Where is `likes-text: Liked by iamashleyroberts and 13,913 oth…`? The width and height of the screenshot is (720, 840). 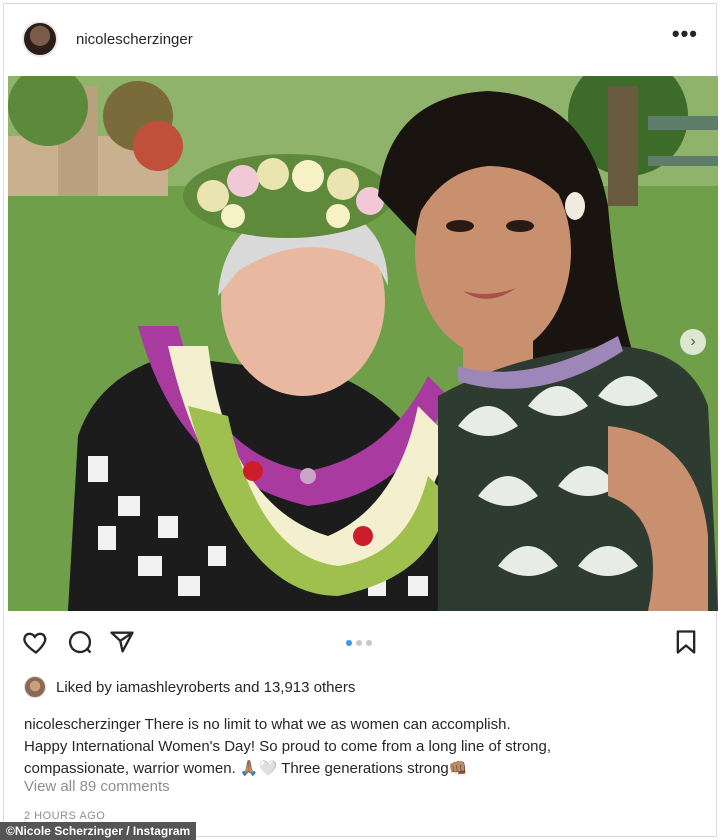
likes-text: Liked by iamashleyroberts and 13,913 oth… is located at coordinates (206, 687).